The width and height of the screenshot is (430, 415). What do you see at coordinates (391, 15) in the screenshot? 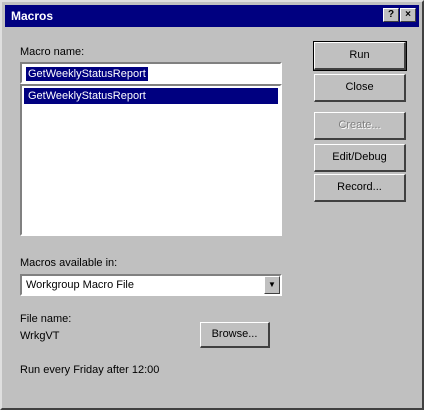
I see `help-button: ?` at bounding box center [391, 15].